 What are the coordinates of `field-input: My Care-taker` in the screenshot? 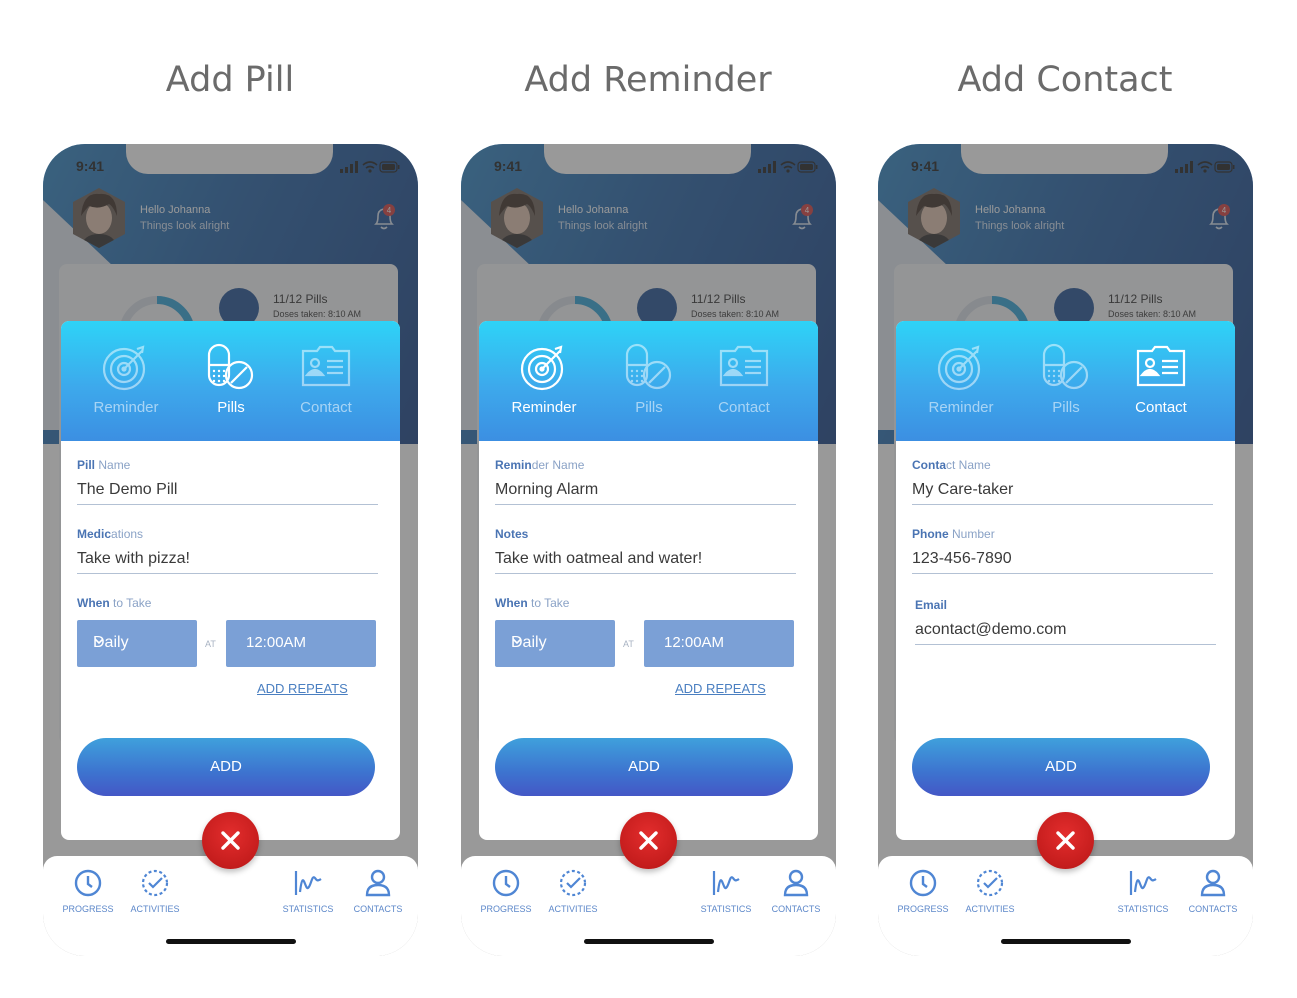 It's located at (962, 490).